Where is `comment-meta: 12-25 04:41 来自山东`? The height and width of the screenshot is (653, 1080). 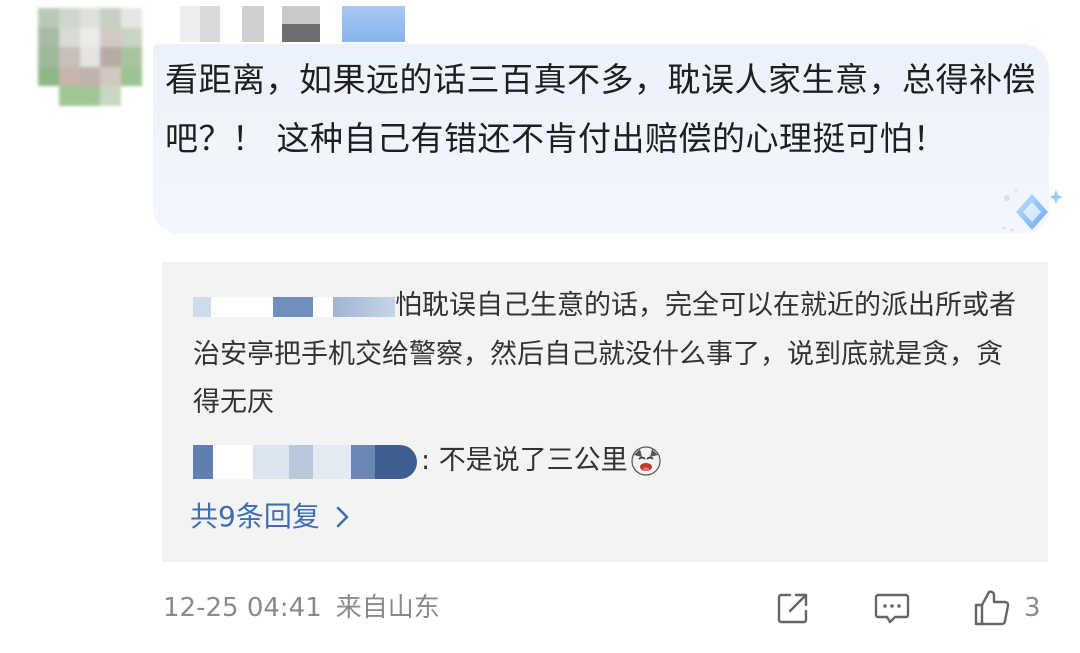 comment-meta: 12-25 04:41 来自山东 is located at coordinates (301, 608).